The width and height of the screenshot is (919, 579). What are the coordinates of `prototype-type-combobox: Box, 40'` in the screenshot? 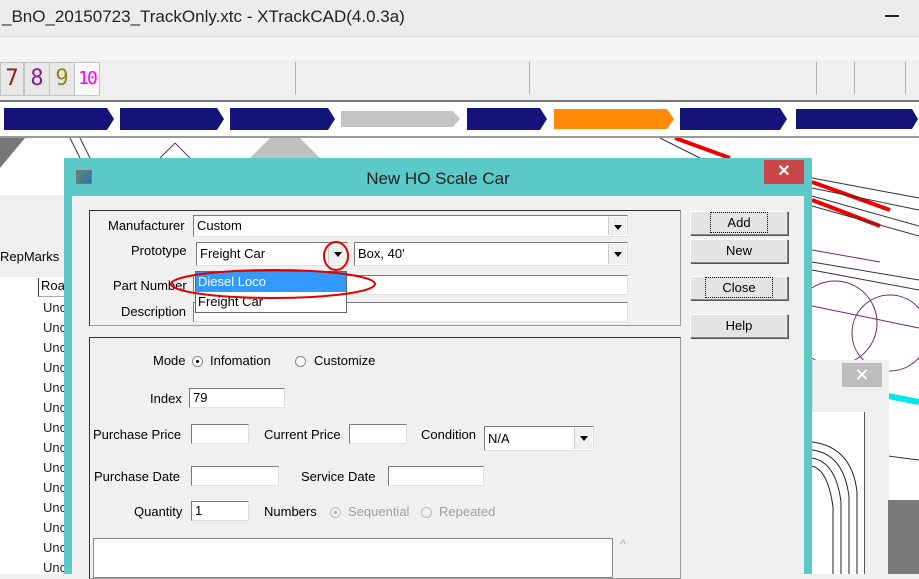 It's located at (491, 254).